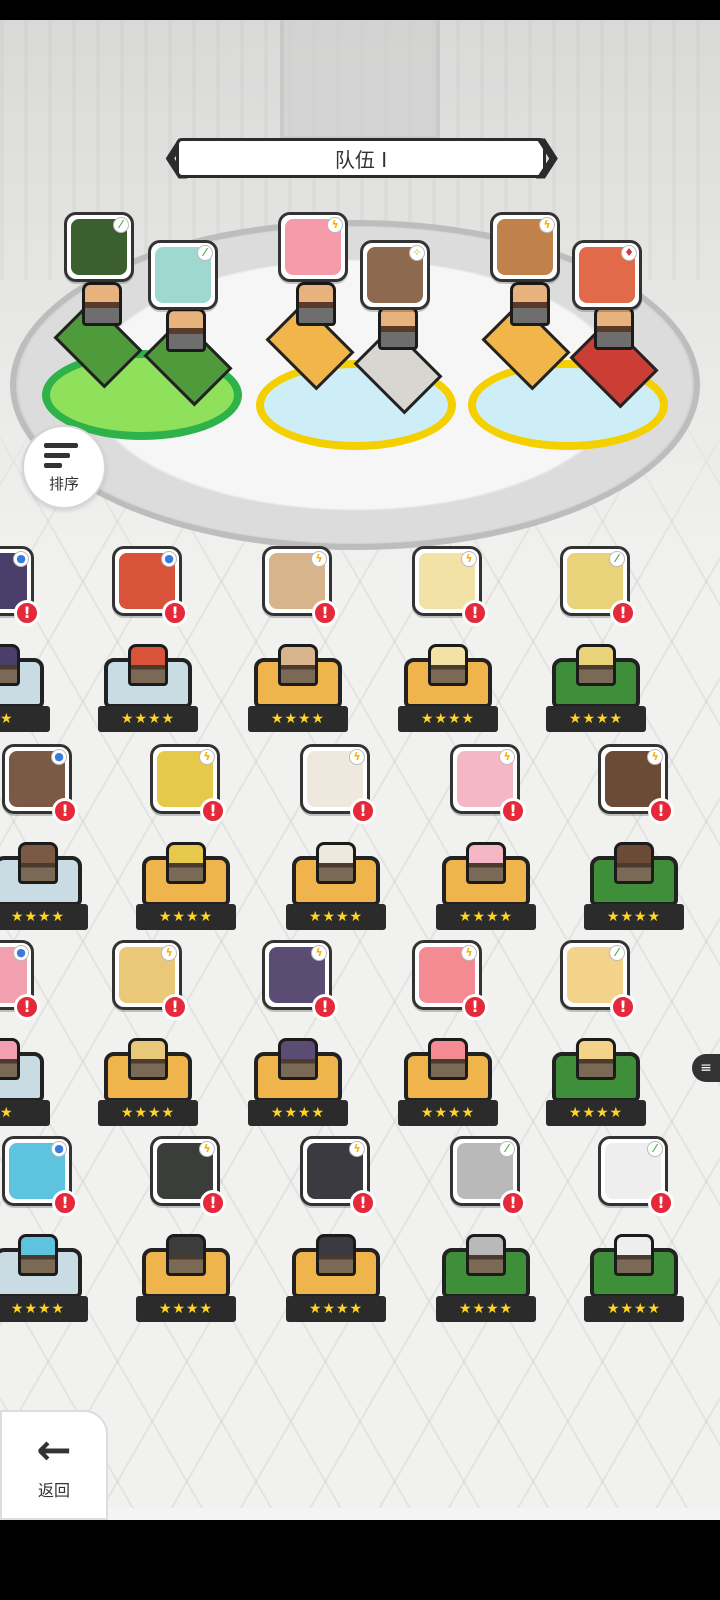 Image resolution: width=720 pixels, height=1600 pixels. Describe the element at coordinates (360, 80) in the screenshot. I see `tower-decoration` at that location.